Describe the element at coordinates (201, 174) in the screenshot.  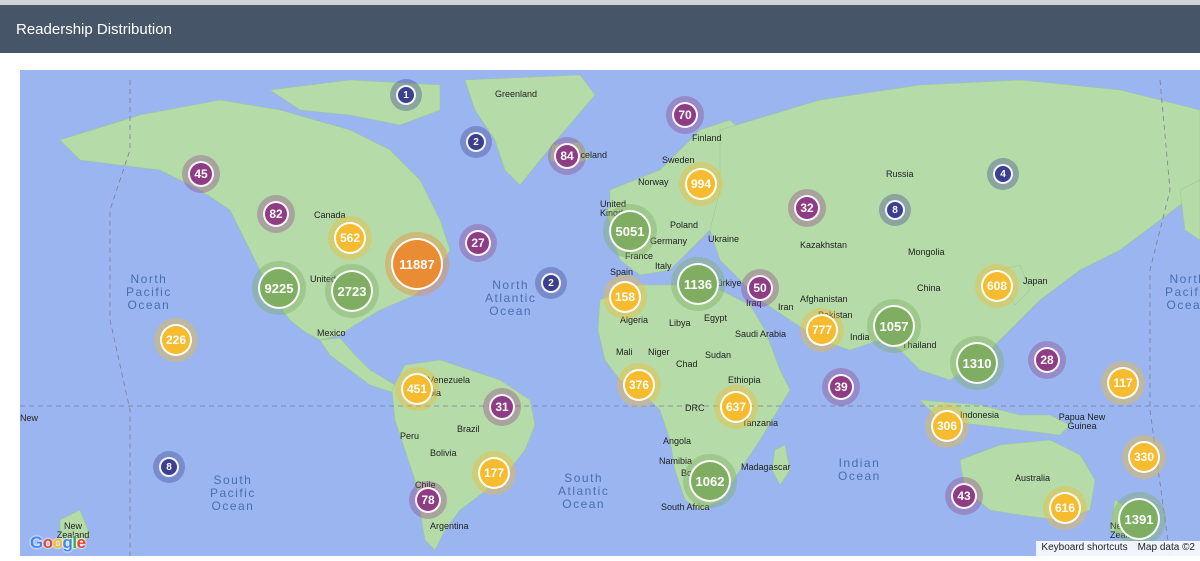
I see `cluster-marker: 45` at that location.